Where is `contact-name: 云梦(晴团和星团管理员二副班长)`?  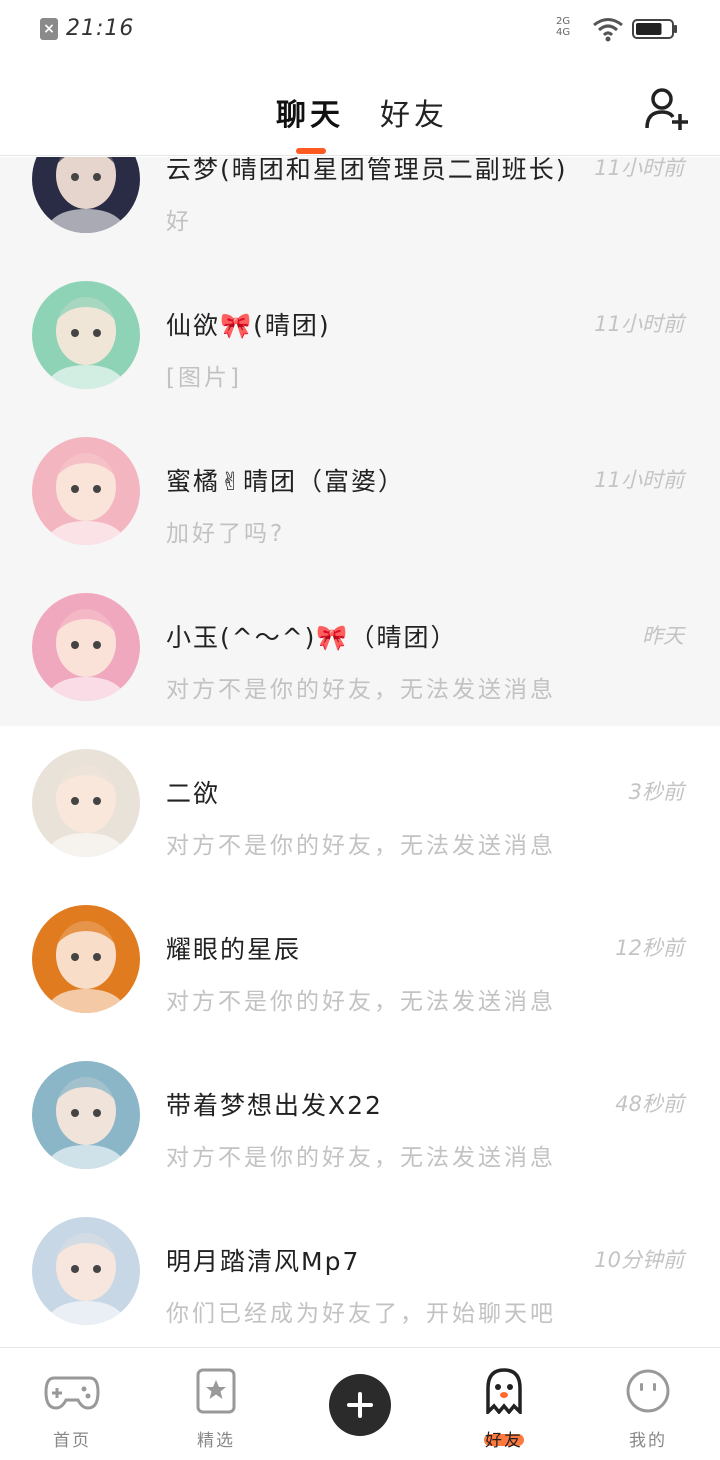
contact-name: 云梦(晴团和星团管理员二副班长) is located at coordinates (367, 170).